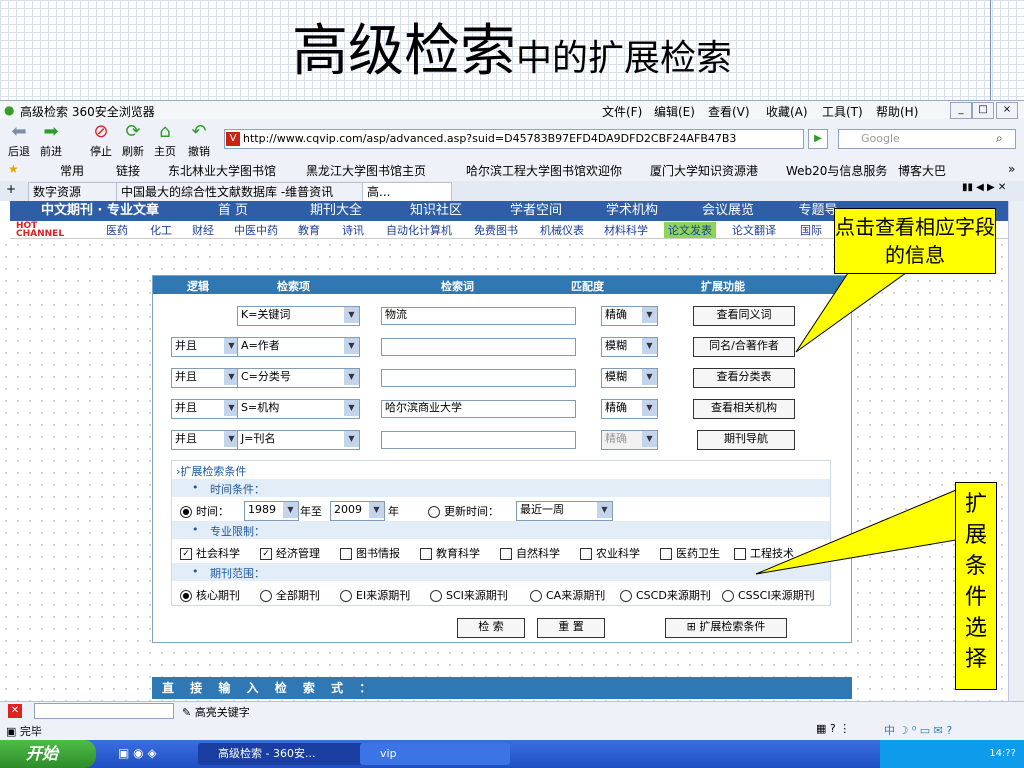 The width and height of the screenshot is (1024, 768). What do you see at coordinates (744, 316) in the screenshot?
I see `synonym-button: 查看同义词` at bounding box center [744, 316].